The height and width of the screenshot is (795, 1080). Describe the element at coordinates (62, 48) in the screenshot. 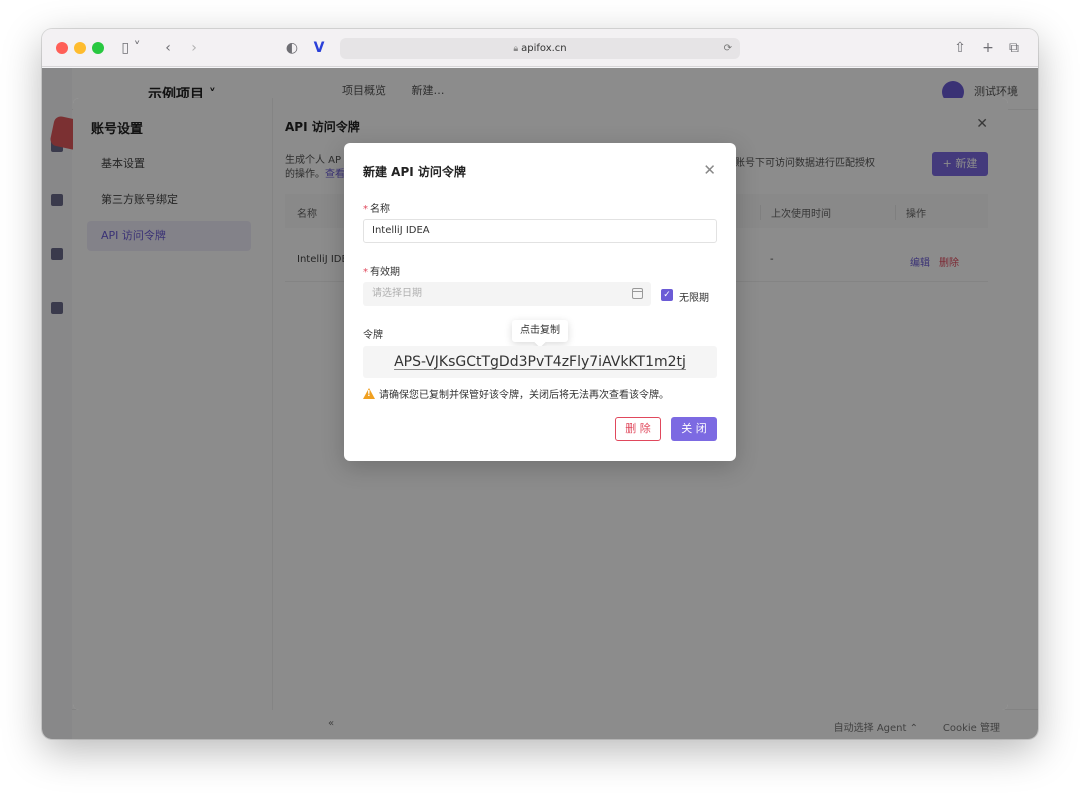

I see `close-window-button` at that location.